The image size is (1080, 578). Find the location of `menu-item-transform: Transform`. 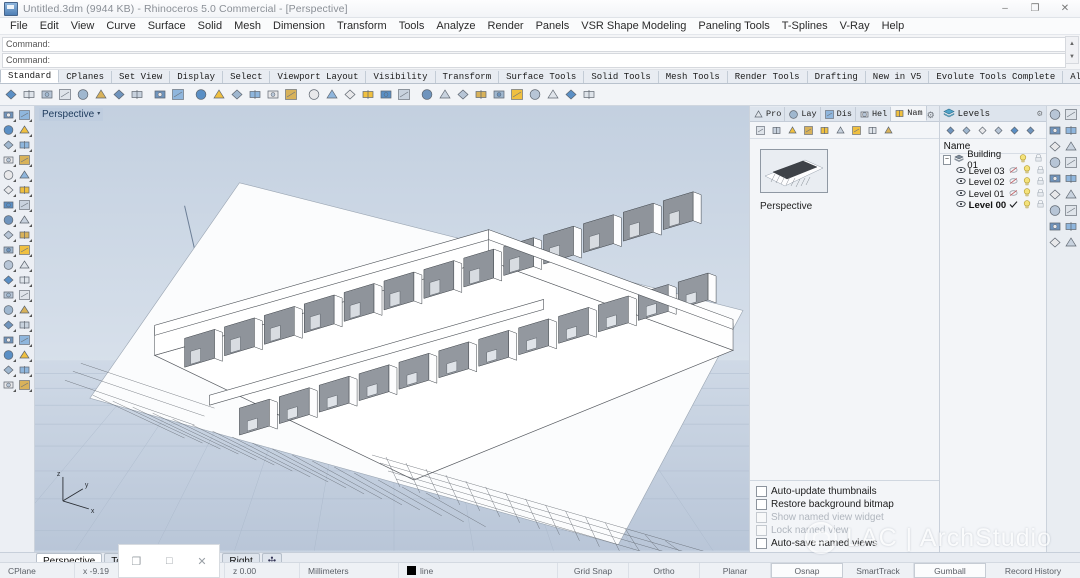

menu-item-transform: Transform is located at coordinates (362, 26).